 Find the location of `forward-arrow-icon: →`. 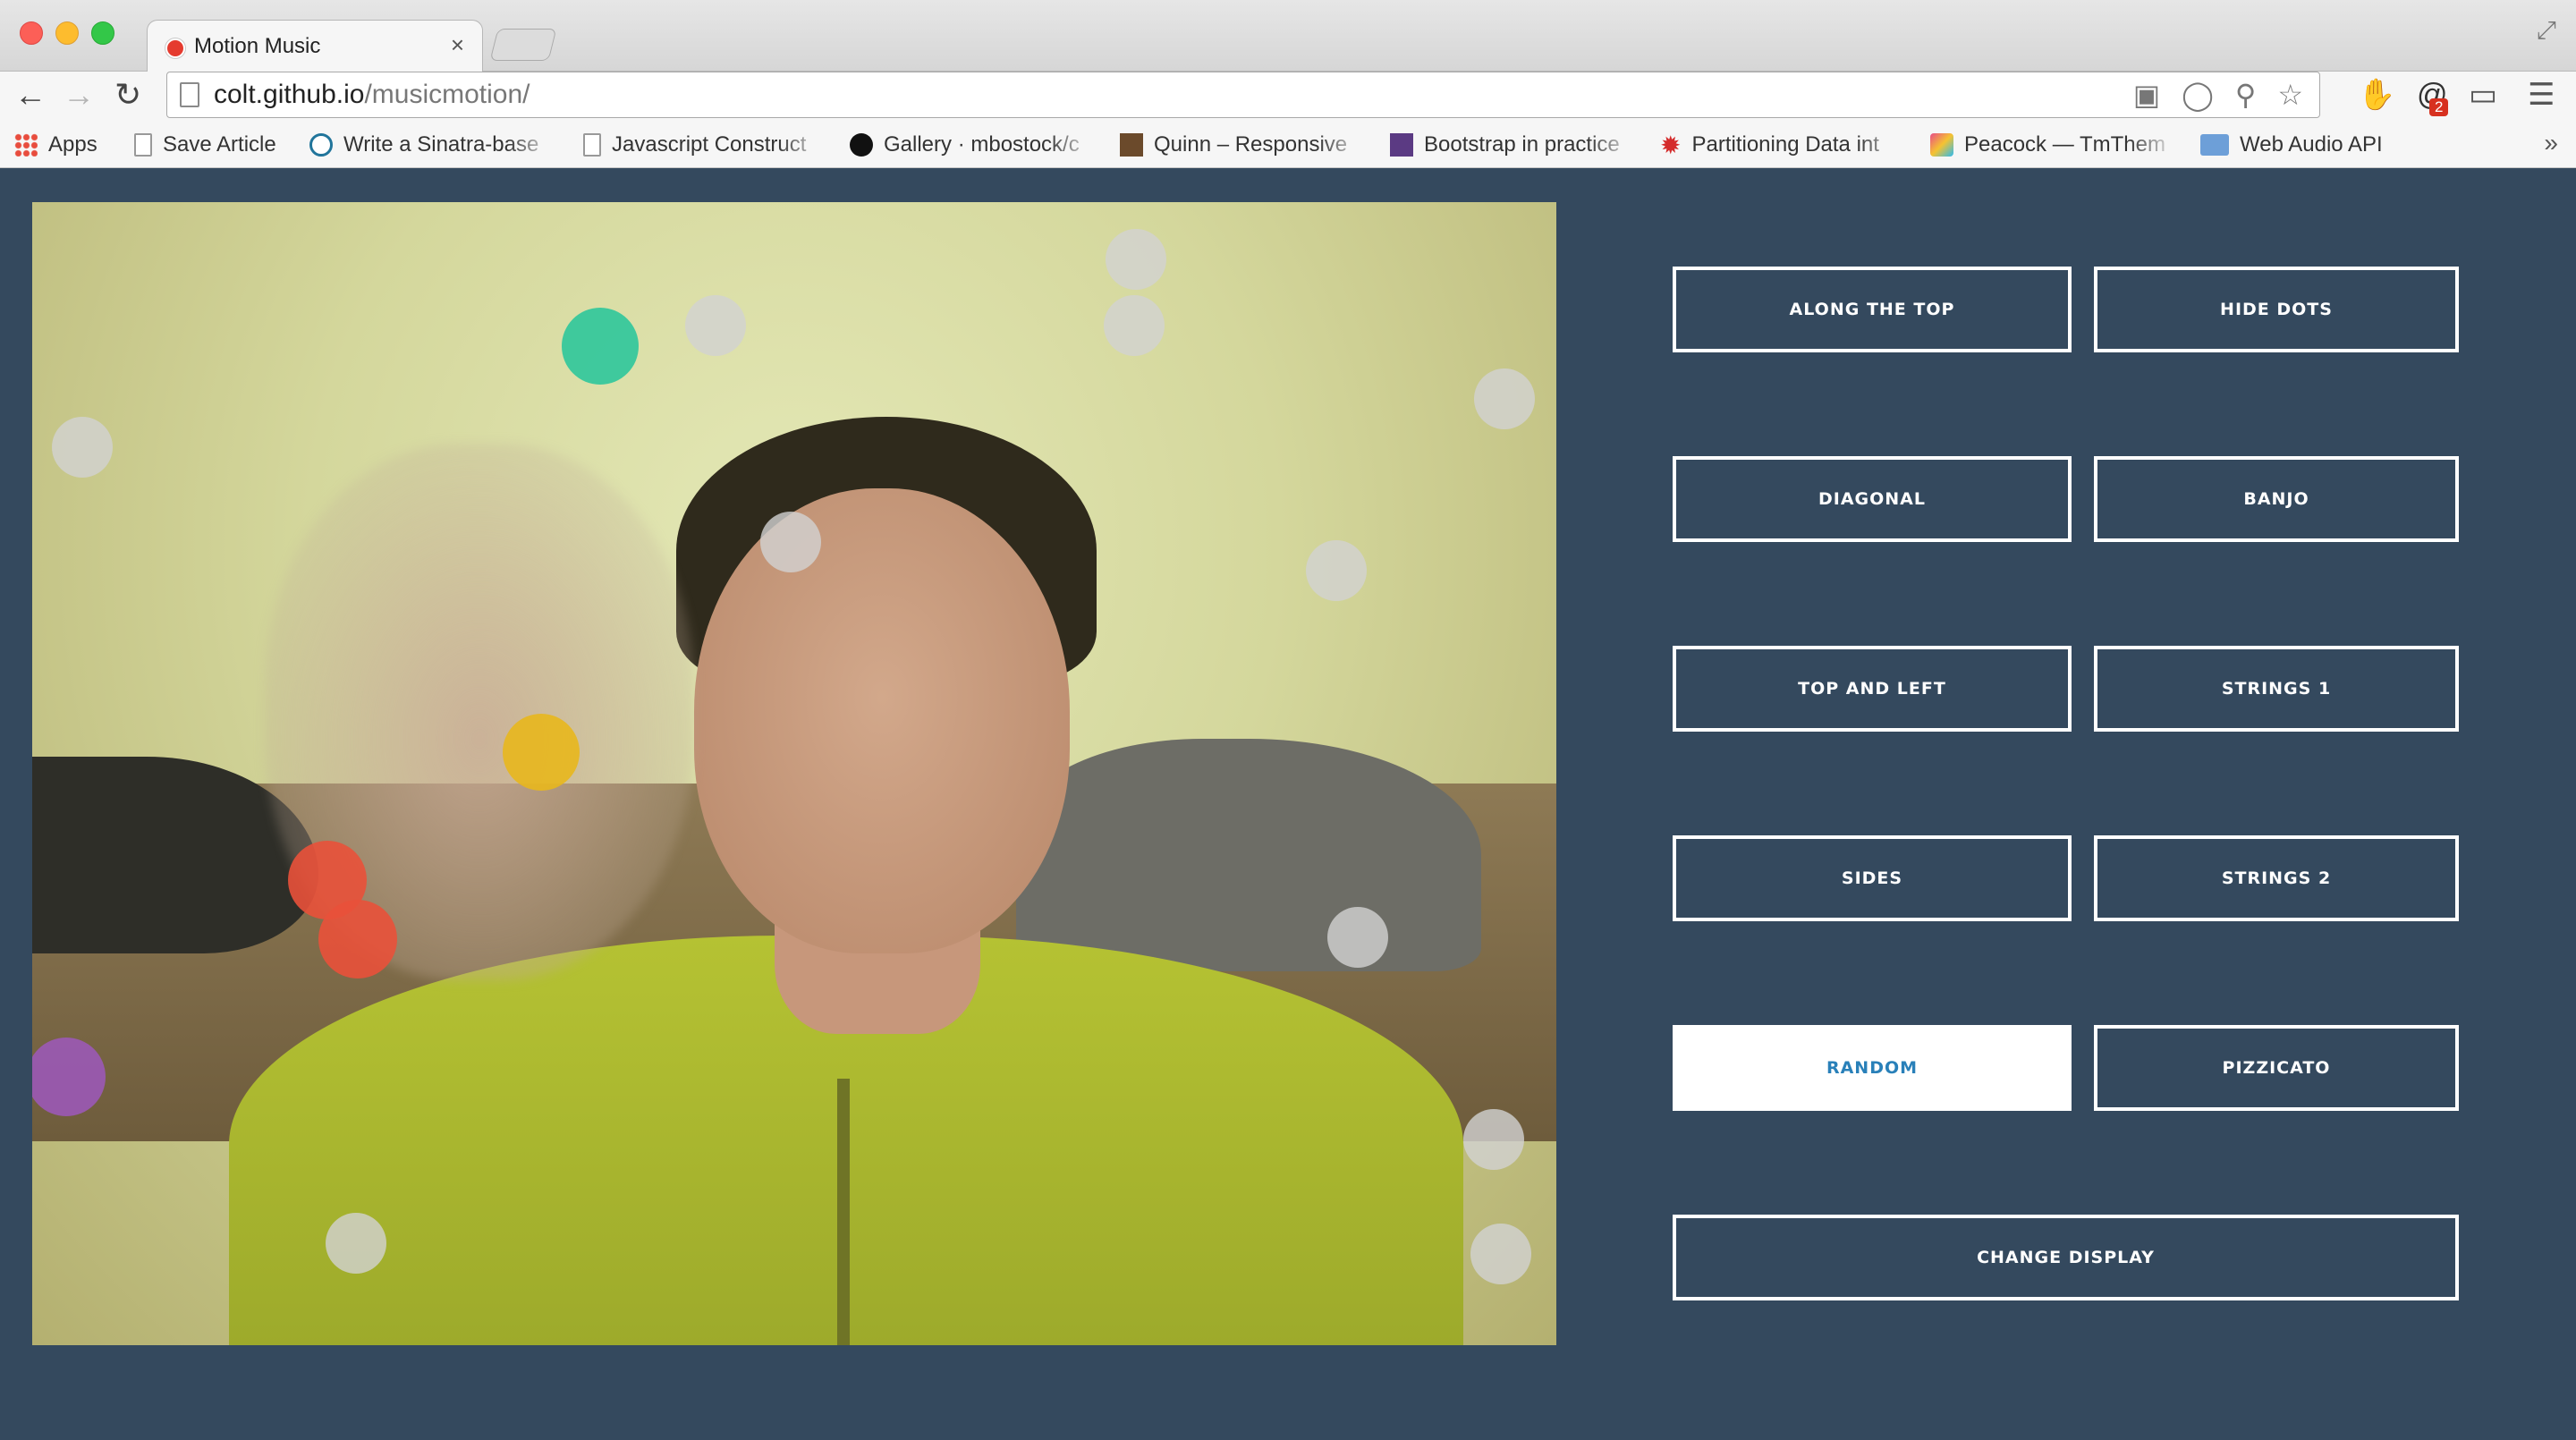

forward-arrow-icon: → is located at coordinates (79, 95).